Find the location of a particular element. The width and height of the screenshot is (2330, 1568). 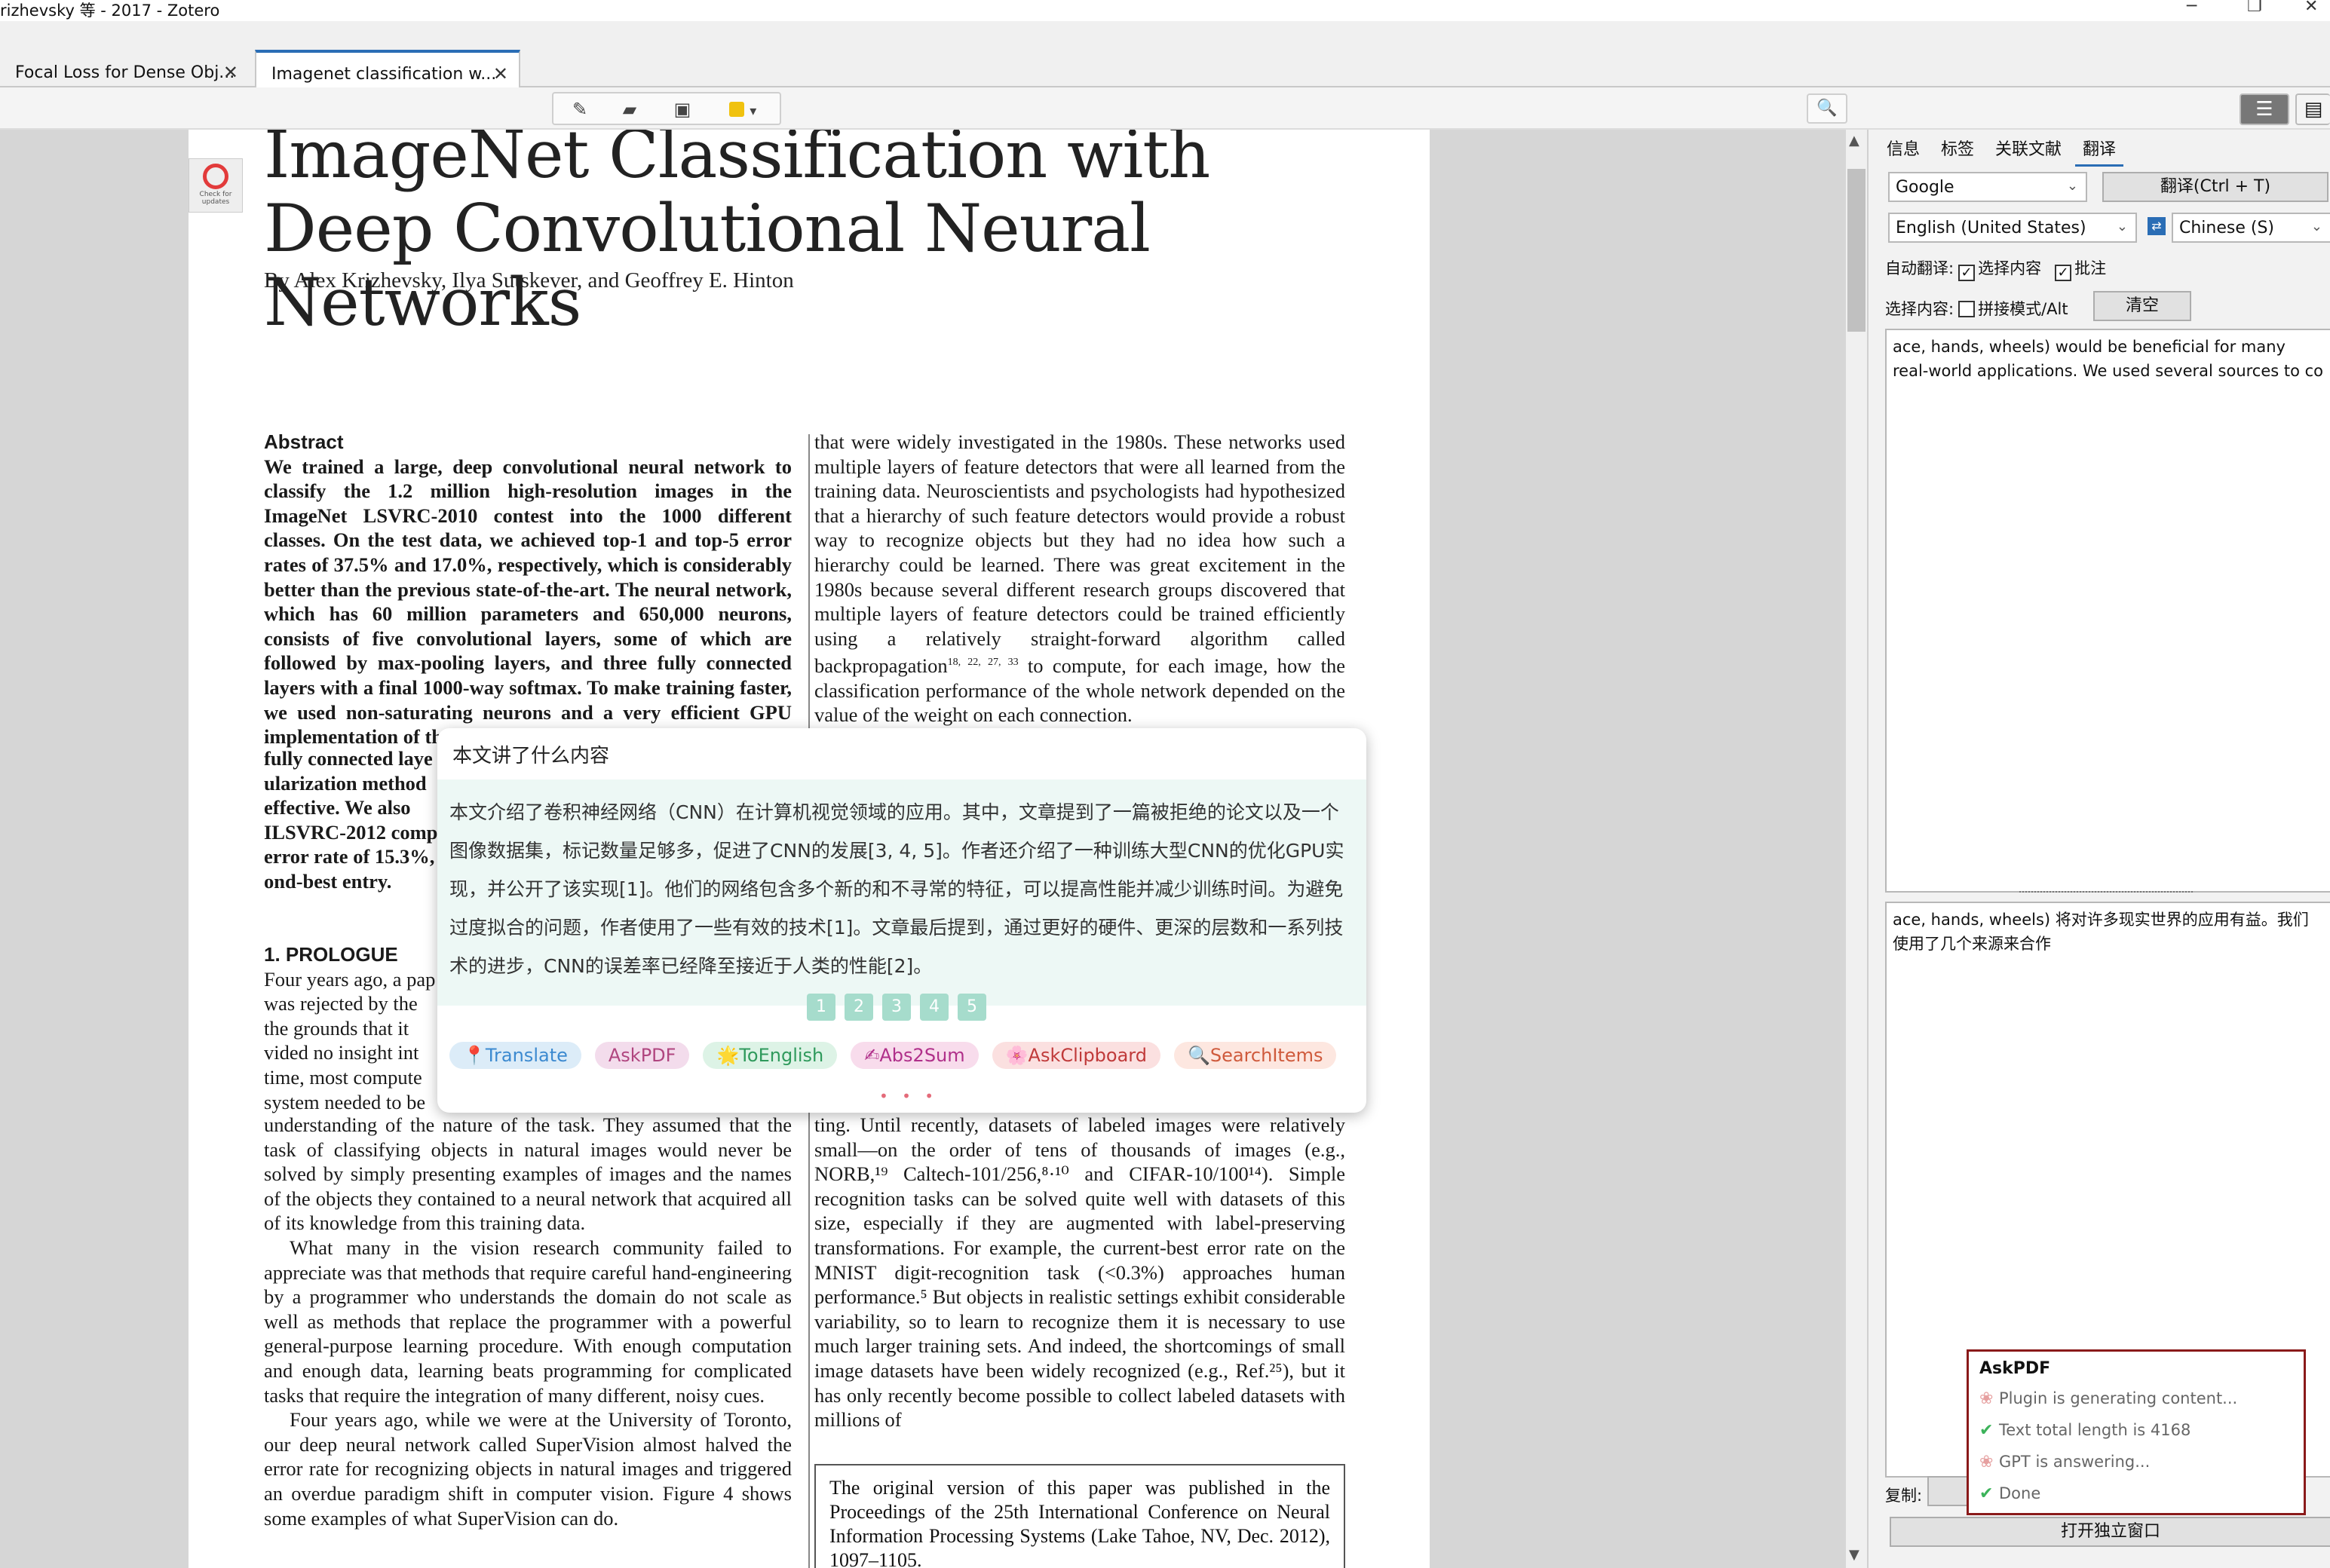

context-tabs: 信息 标签 关联文献 翻译 is located at coordinates (2004, 151).